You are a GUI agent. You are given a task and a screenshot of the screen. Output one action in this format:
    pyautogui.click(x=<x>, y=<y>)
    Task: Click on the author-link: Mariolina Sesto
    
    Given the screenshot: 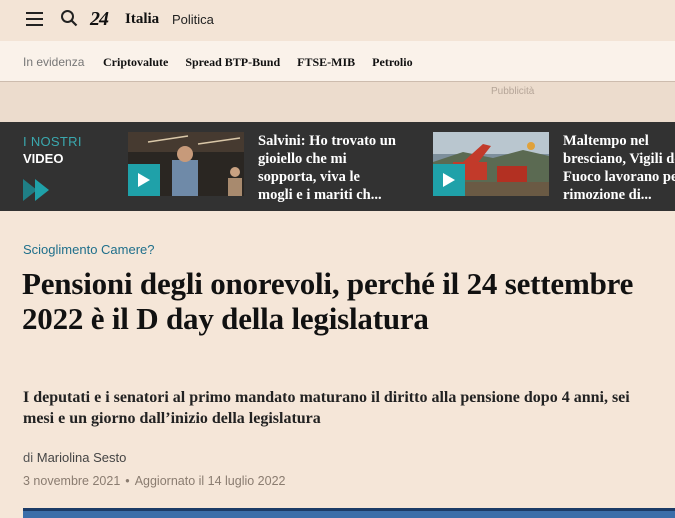 What is the action you would take?
    pyautogui.click(x=82, y=457)
    